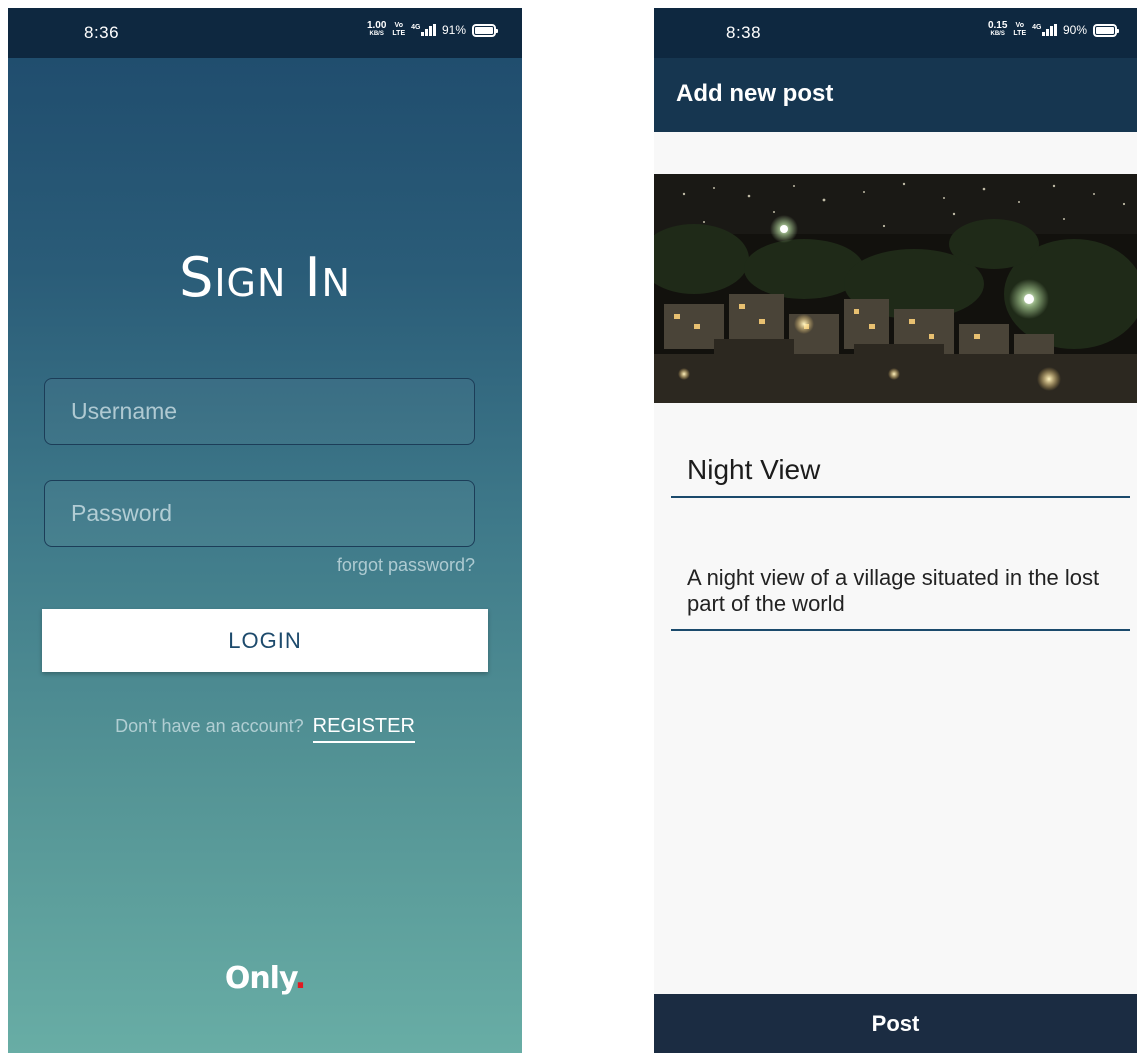  I want to click on post-title-field, so click(900, 470).